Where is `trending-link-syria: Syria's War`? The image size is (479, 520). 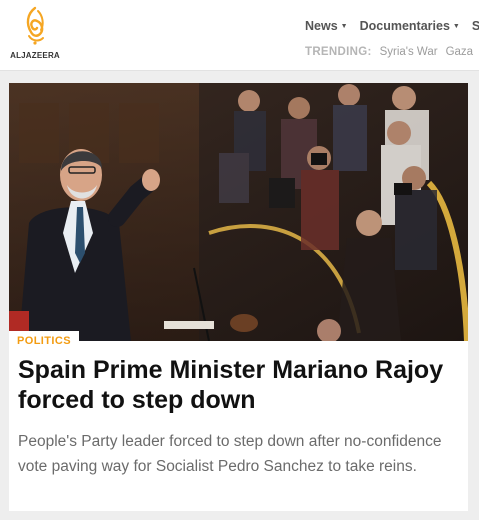 trending-link-syria: Syria's War is located at coordinates (409, 52).